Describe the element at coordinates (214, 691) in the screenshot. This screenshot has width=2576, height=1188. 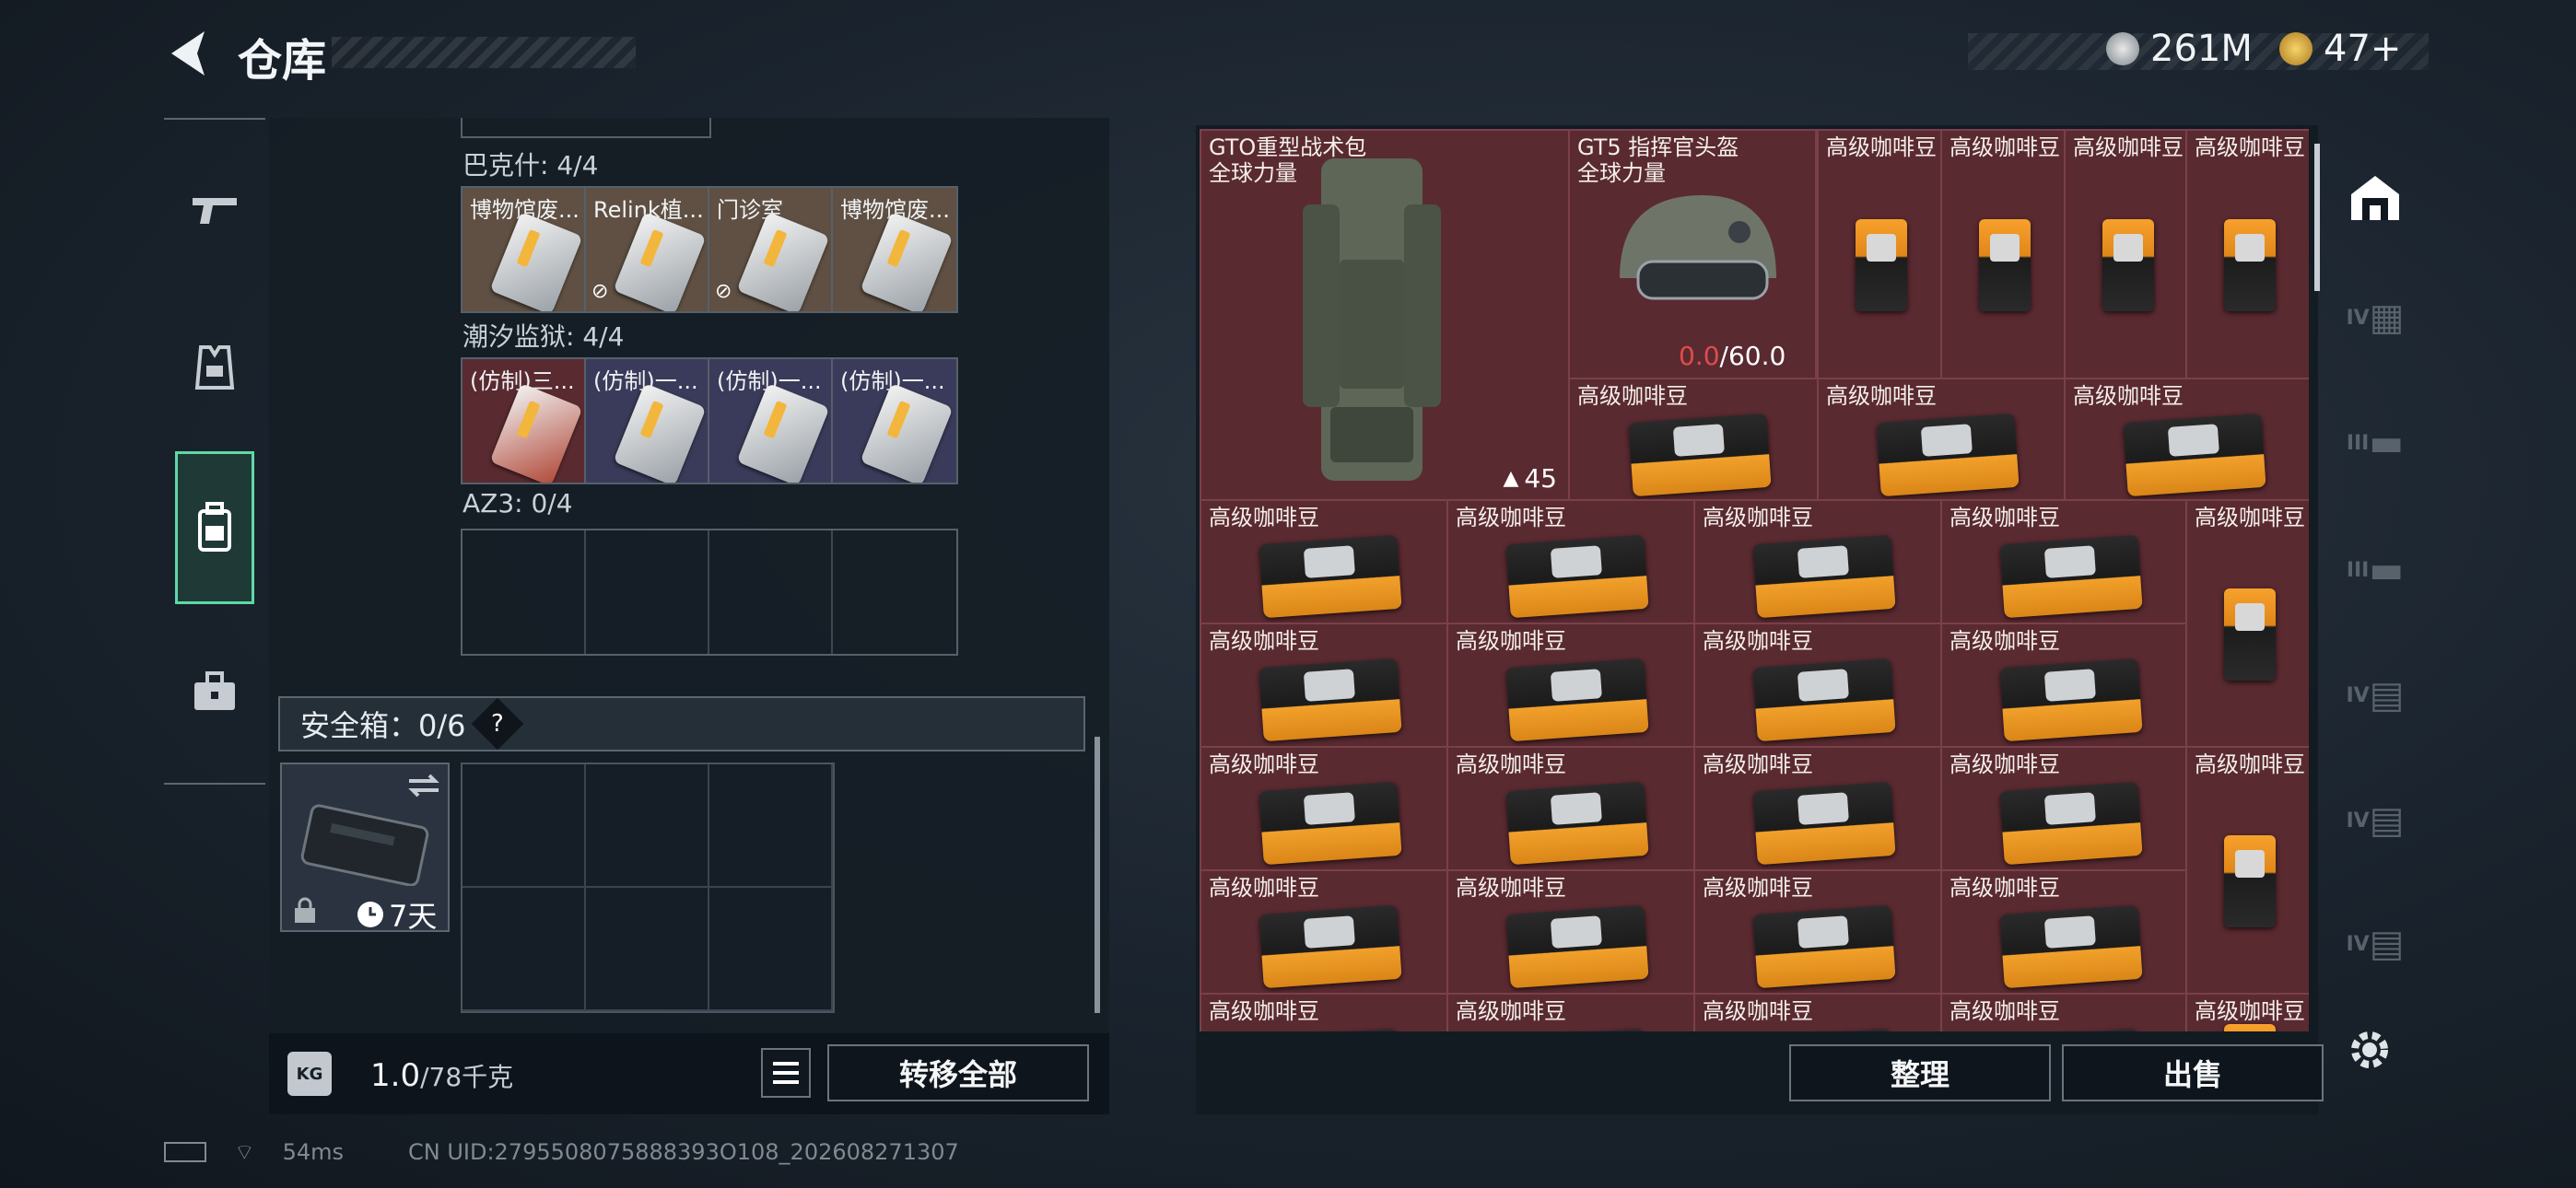
I see `nav-tools` at that location.